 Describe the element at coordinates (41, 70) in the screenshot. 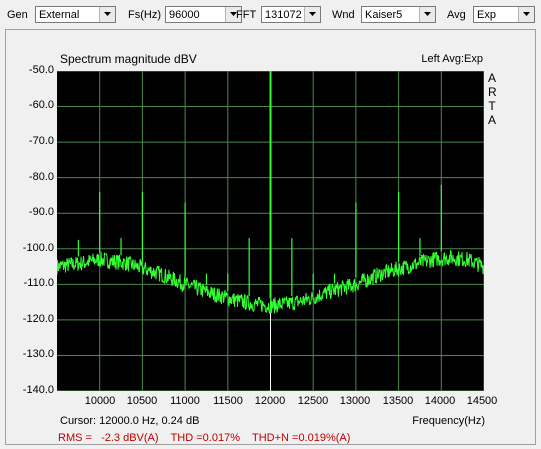

I see `y-tick-label: -50.0` at that location.